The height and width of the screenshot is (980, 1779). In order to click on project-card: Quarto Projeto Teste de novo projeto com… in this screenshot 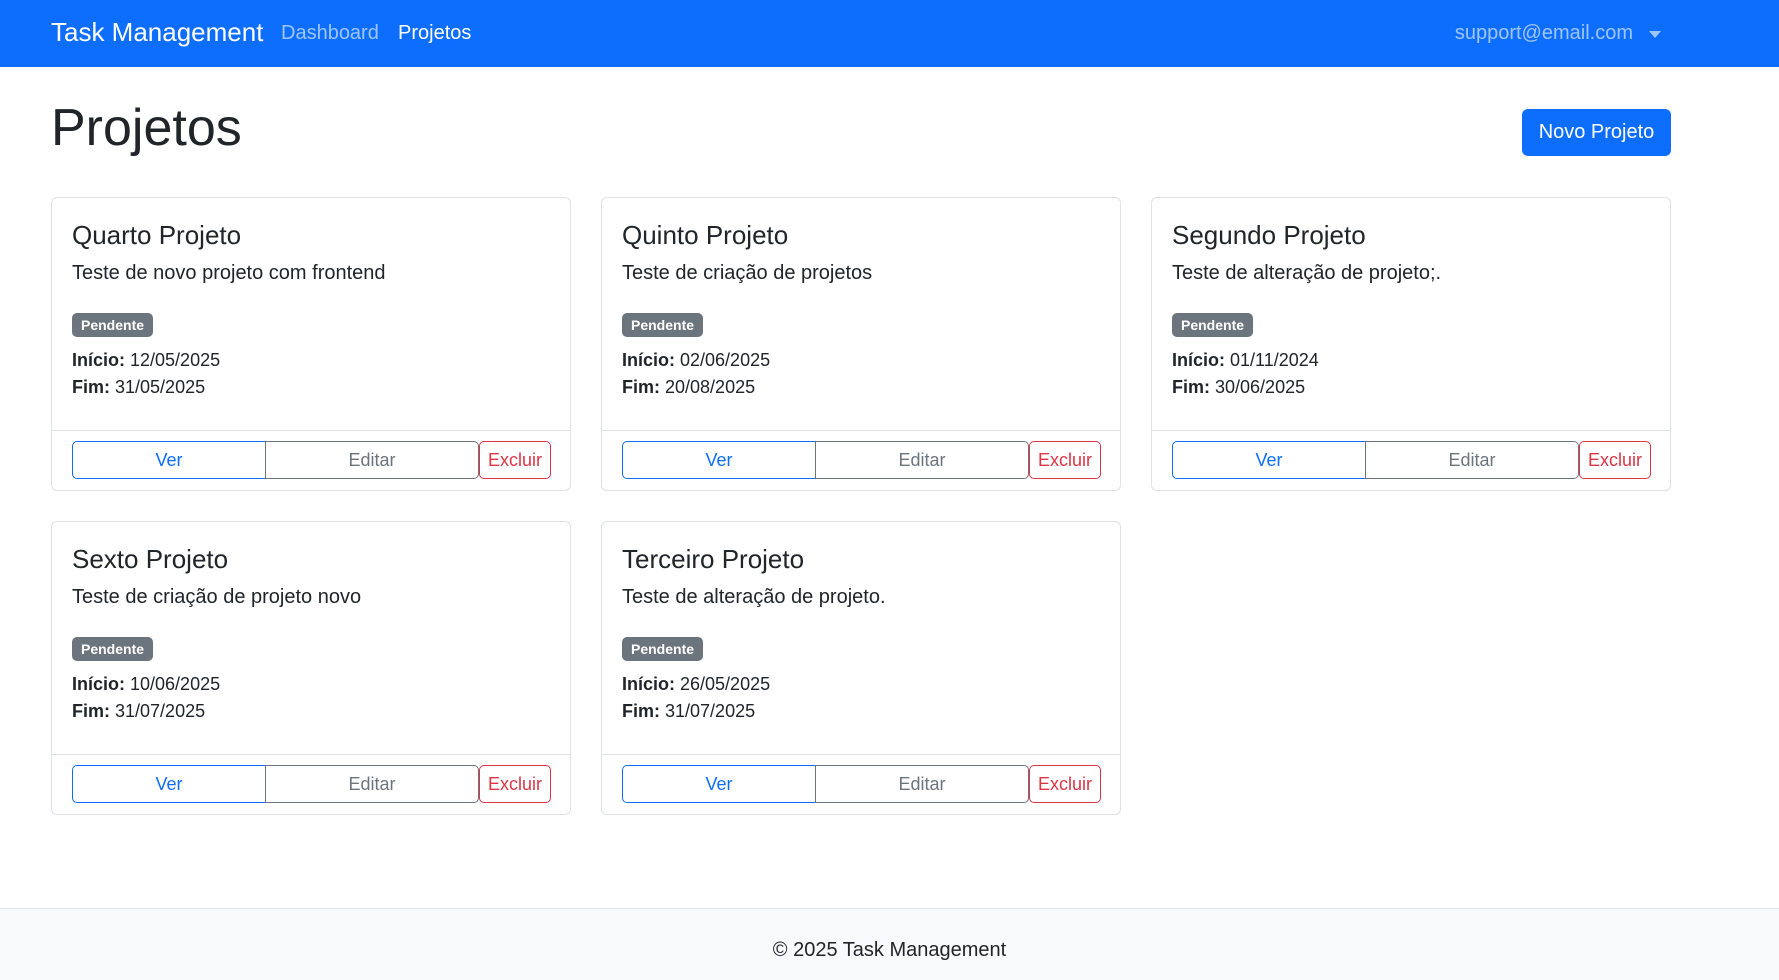, I will do `click(311, 344)`.